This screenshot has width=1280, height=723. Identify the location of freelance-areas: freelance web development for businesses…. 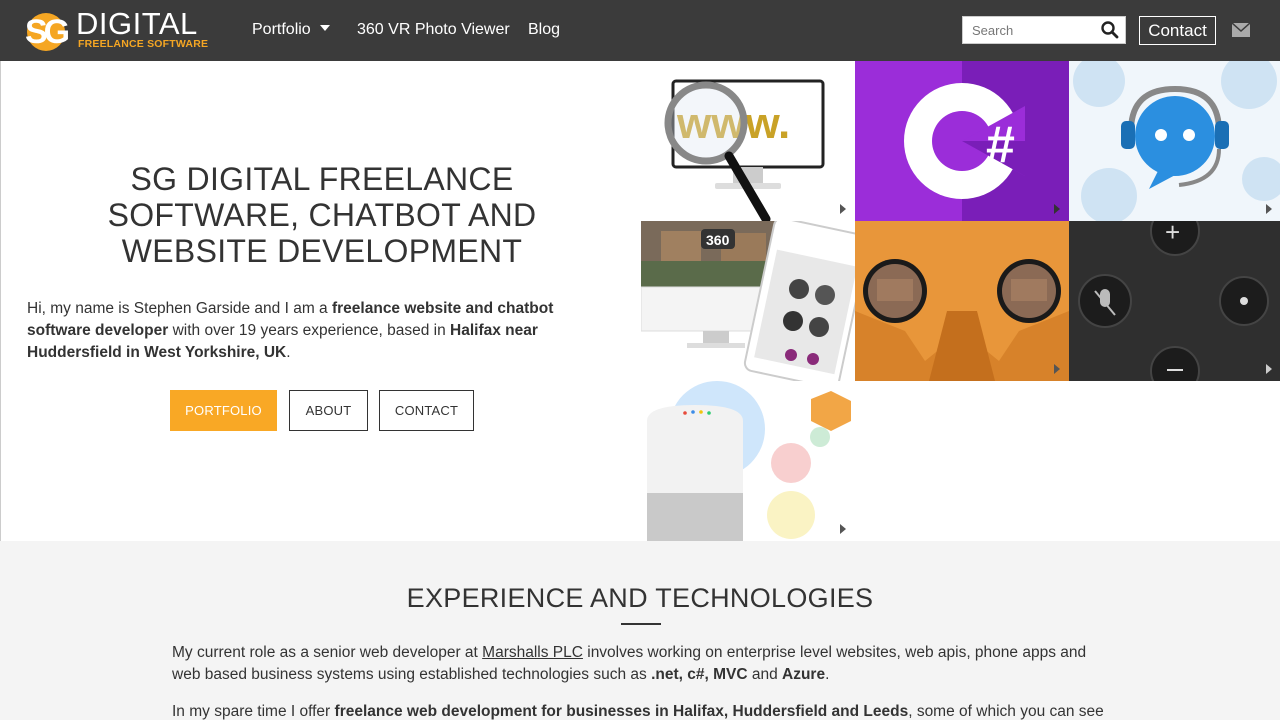
(621, 711).